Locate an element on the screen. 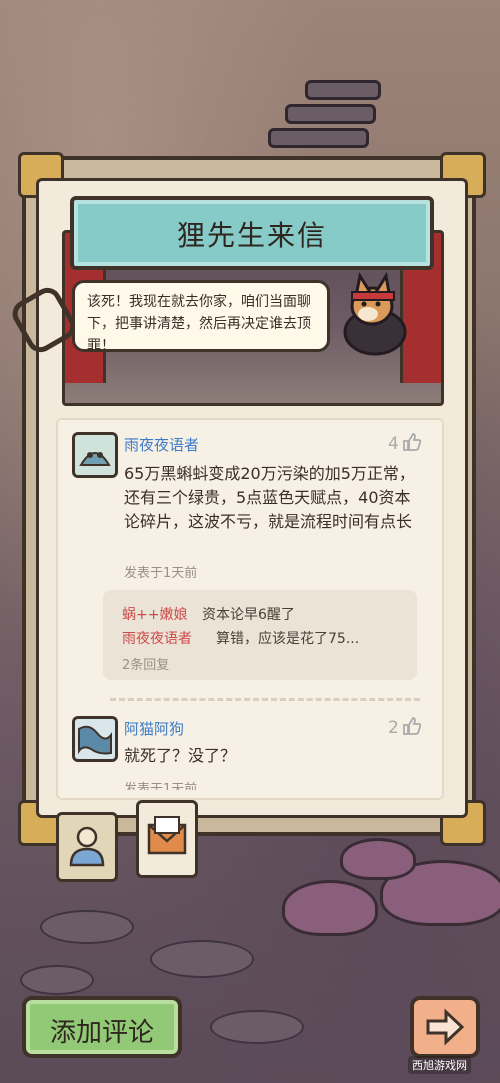  title-banner: 狸先生来信 is located at coordinates (252, 233).